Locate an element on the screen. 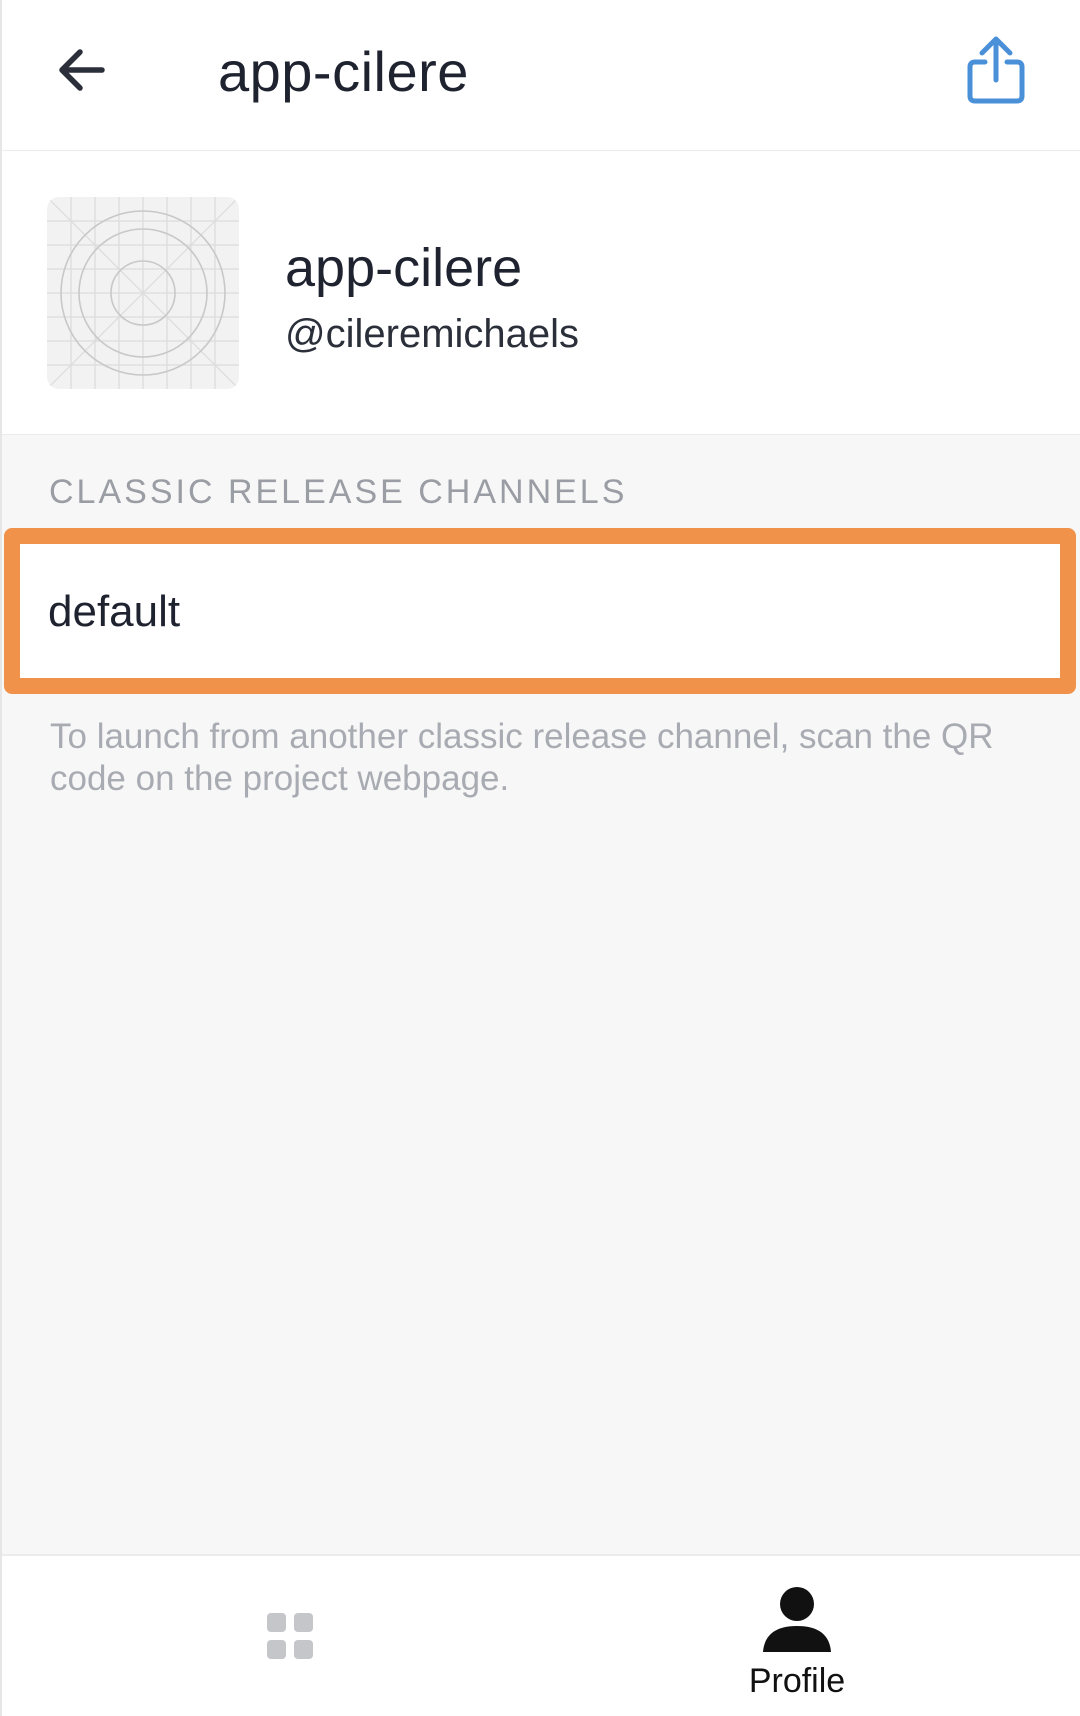 The height and width of the screenshot is (1716, 1080). project-name: app-cilere is located at coordinates (404, 268).